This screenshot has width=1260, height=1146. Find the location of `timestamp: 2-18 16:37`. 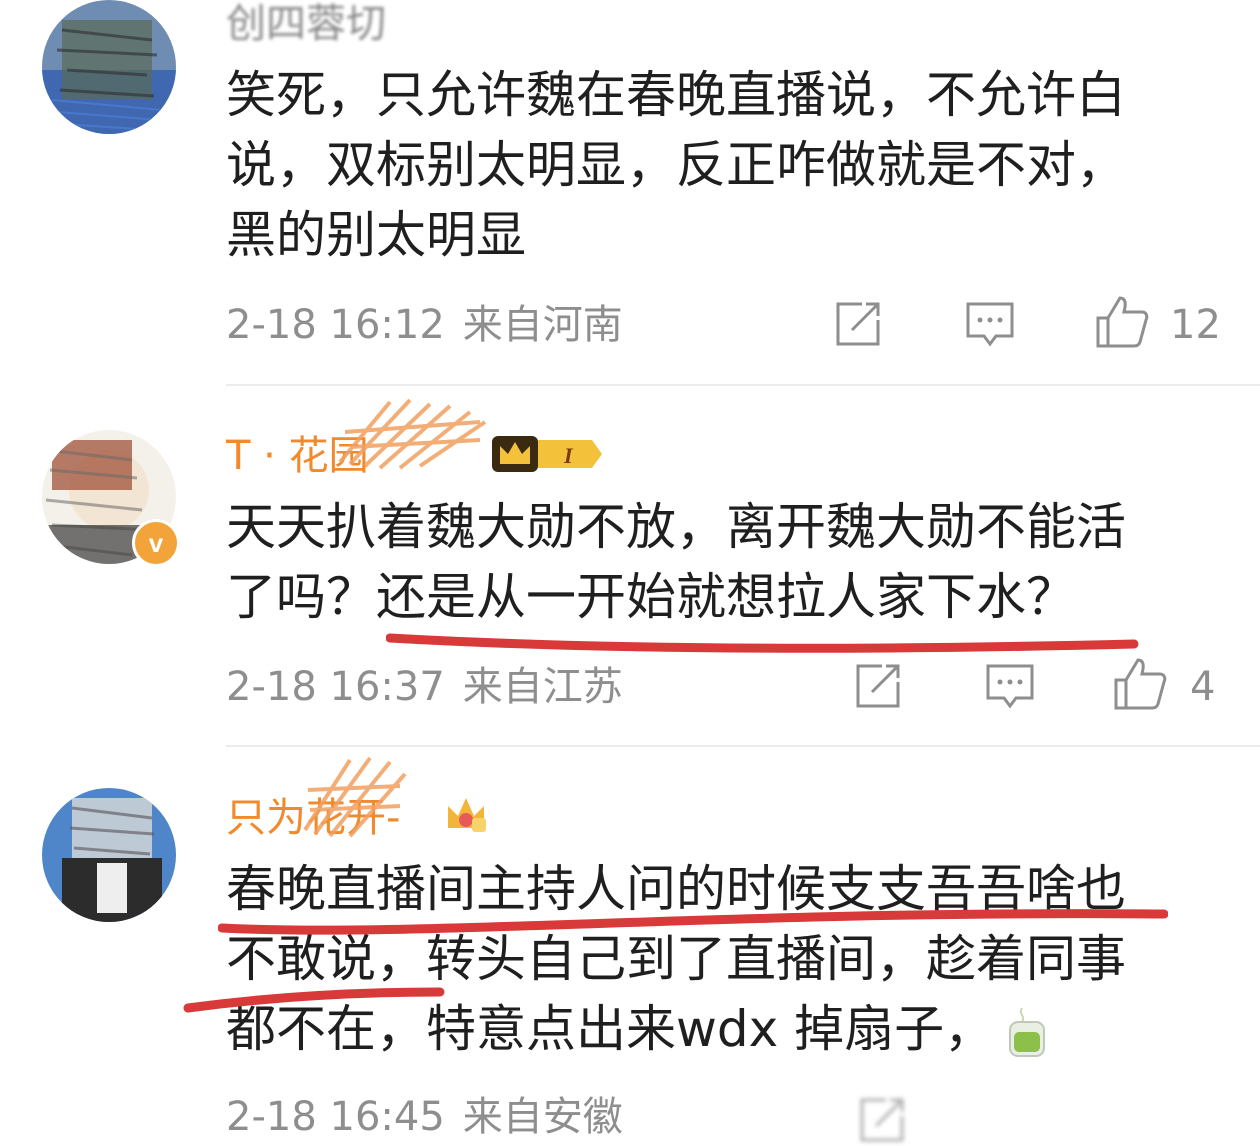

timestamp: 2-18 16:37 is located at coordinates (335, 687).